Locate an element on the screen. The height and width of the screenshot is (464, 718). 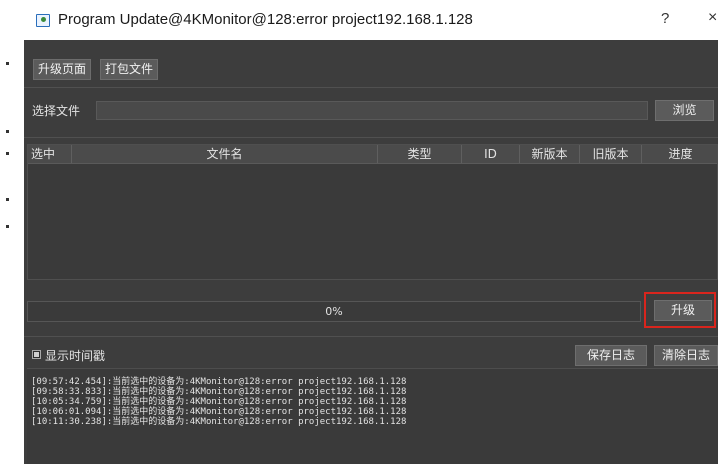
app-icon is located at coordinates (43, 20).